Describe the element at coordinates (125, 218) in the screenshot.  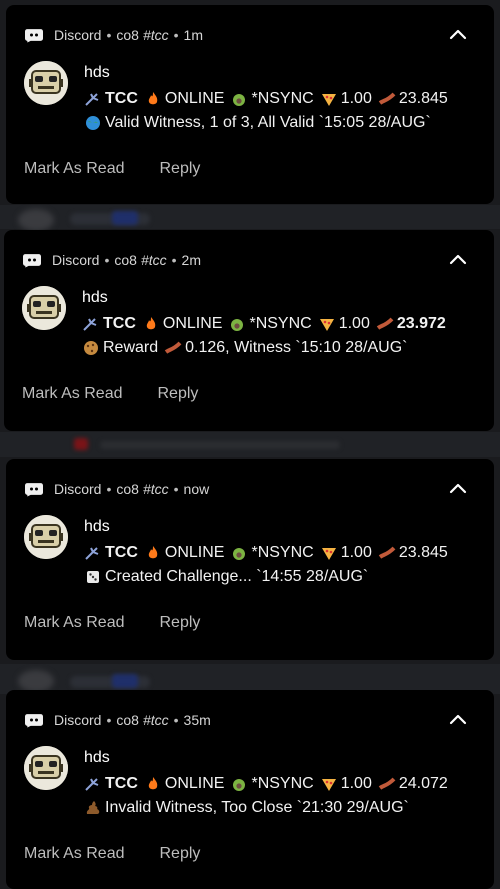
I see `blurred-badge` at that location.